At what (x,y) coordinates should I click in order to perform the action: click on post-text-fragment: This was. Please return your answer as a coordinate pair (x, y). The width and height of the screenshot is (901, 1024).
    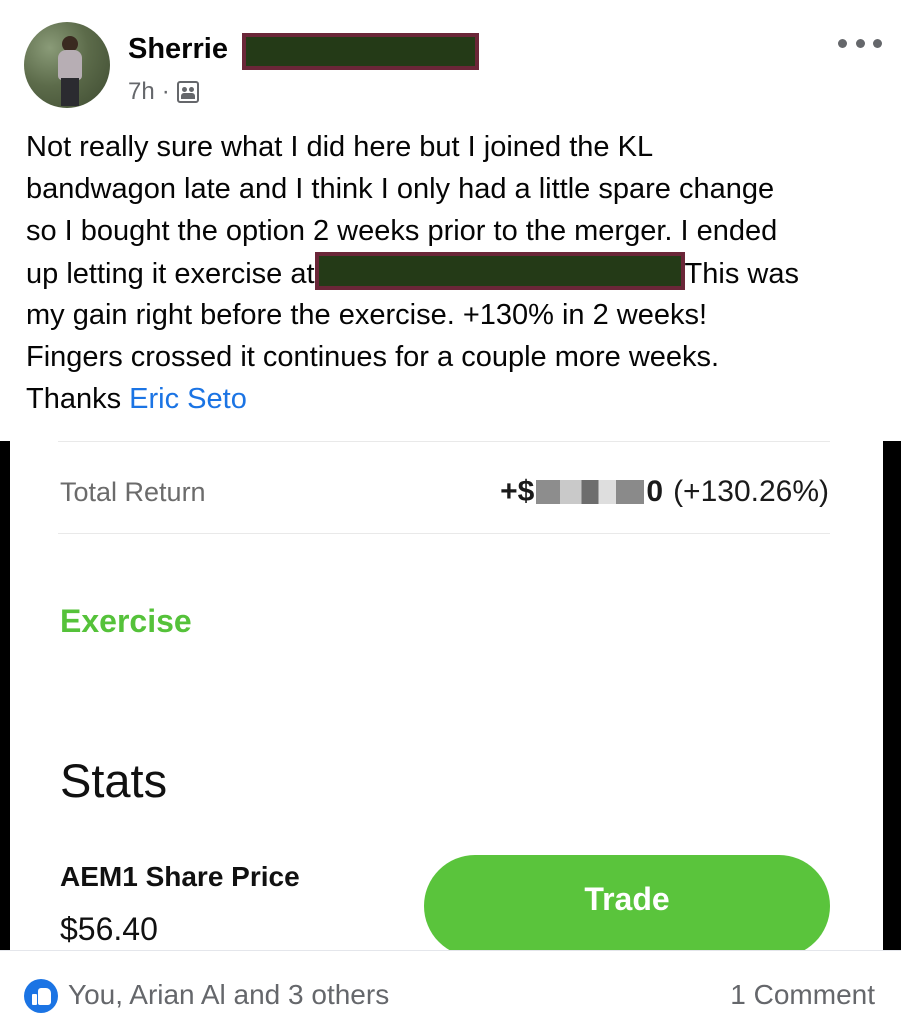
    Looking at the image, I should click on (741, 274).